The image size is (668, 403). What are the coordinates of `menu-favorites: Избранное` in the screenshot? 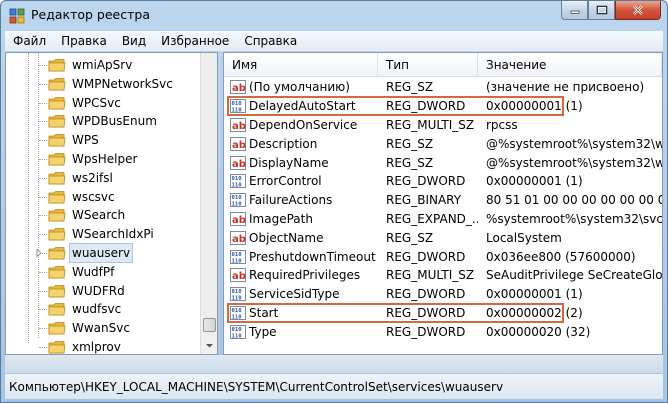 It's located at (194, 41).